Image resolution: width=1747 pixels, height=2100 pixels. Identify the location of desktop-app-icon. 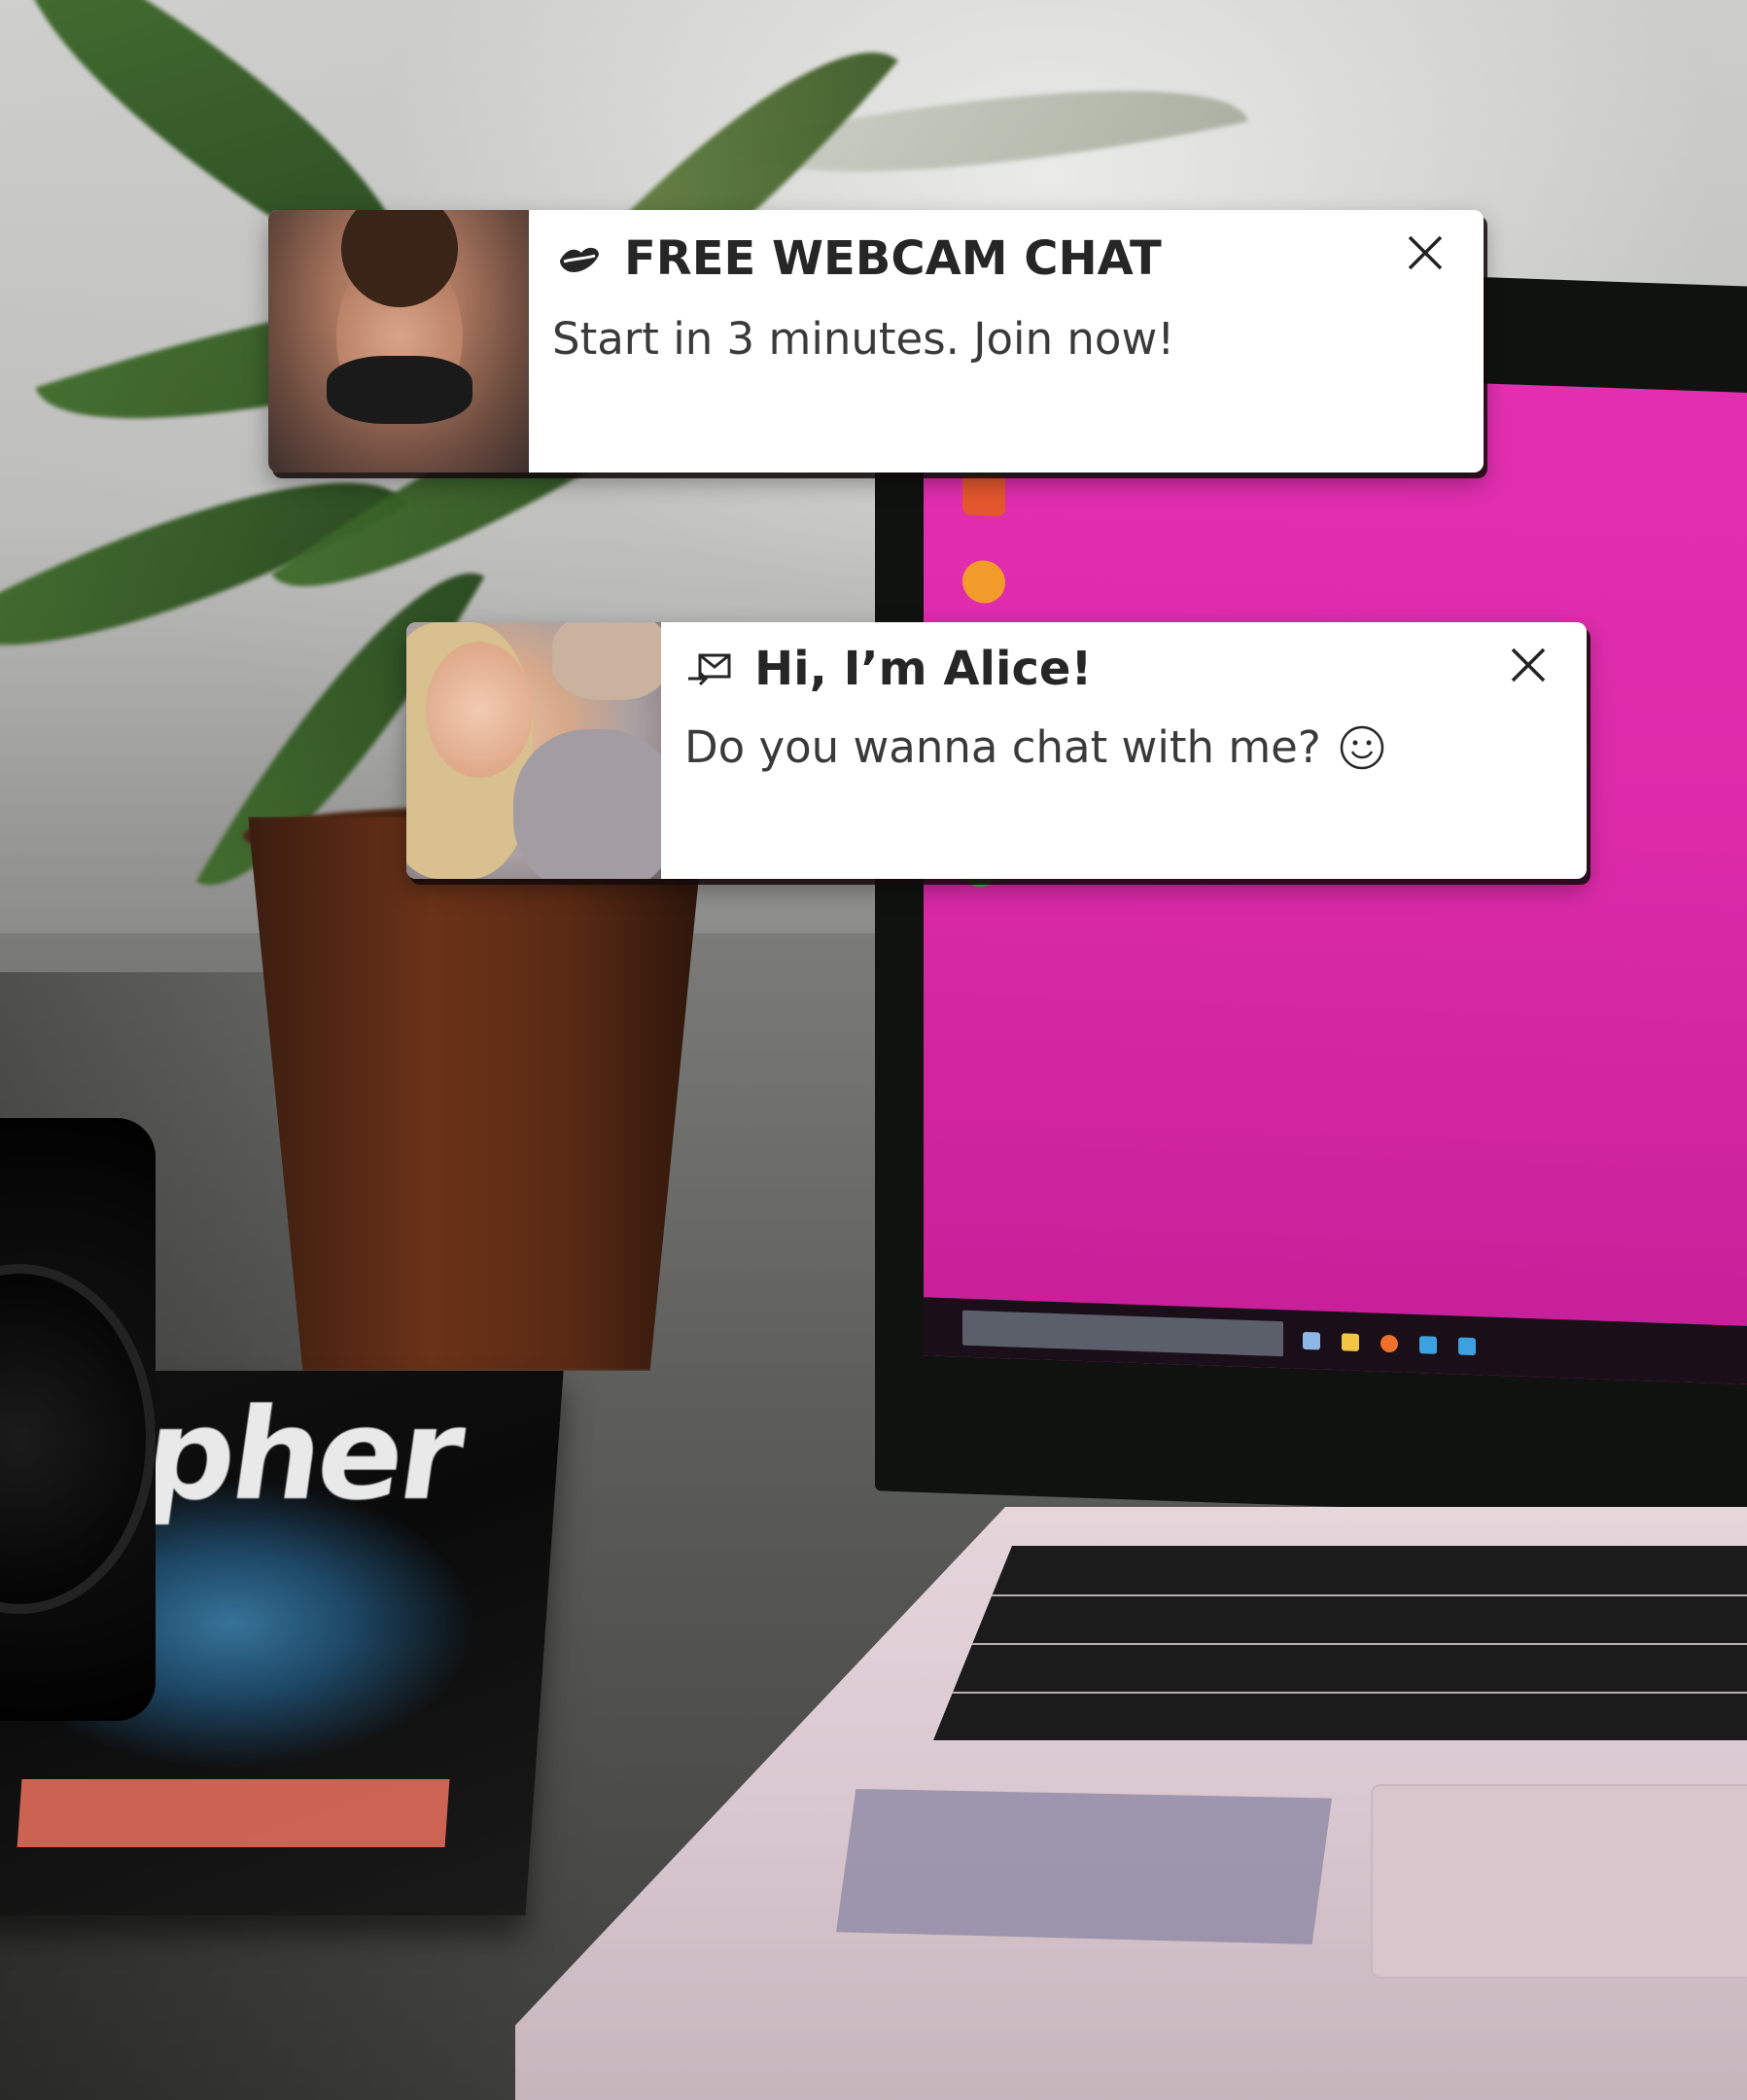
(983, 494).